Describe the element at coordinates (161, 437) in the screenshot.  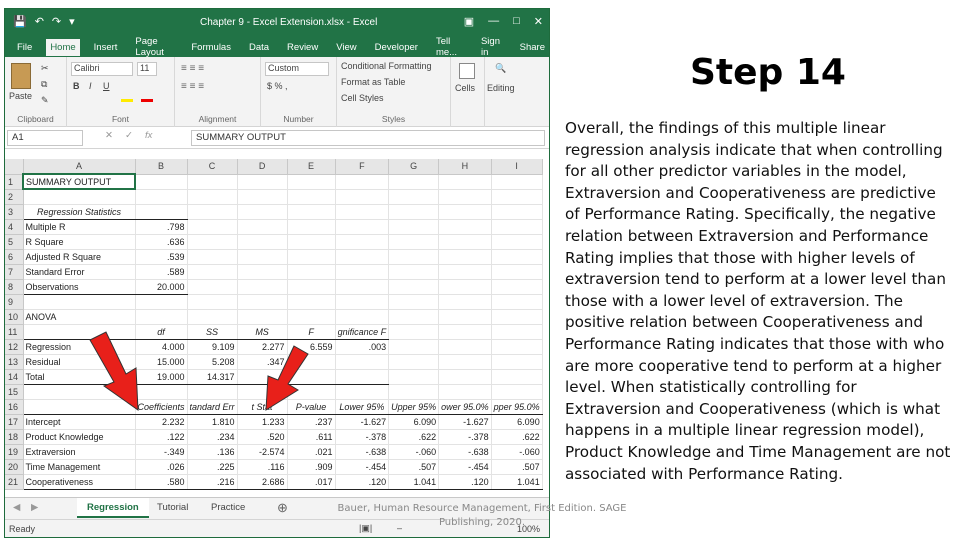
I see `cell: .122` at that location.